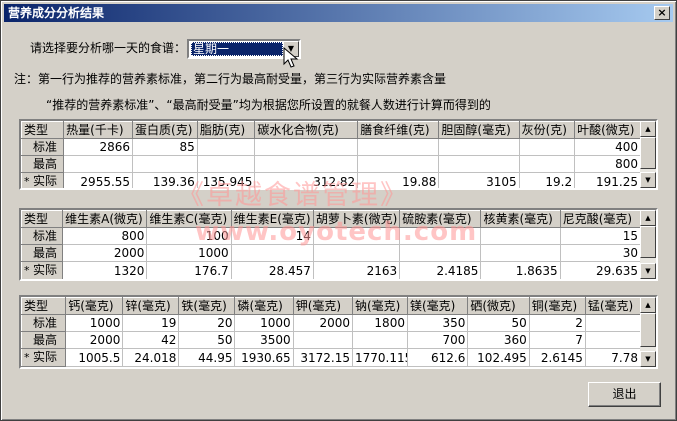 This screenshot has height=421, width=677. What do you see at coordinates (306, 180) in the screenshot?
I see `table-cell: 312.82` at bounding box center [306, 180].